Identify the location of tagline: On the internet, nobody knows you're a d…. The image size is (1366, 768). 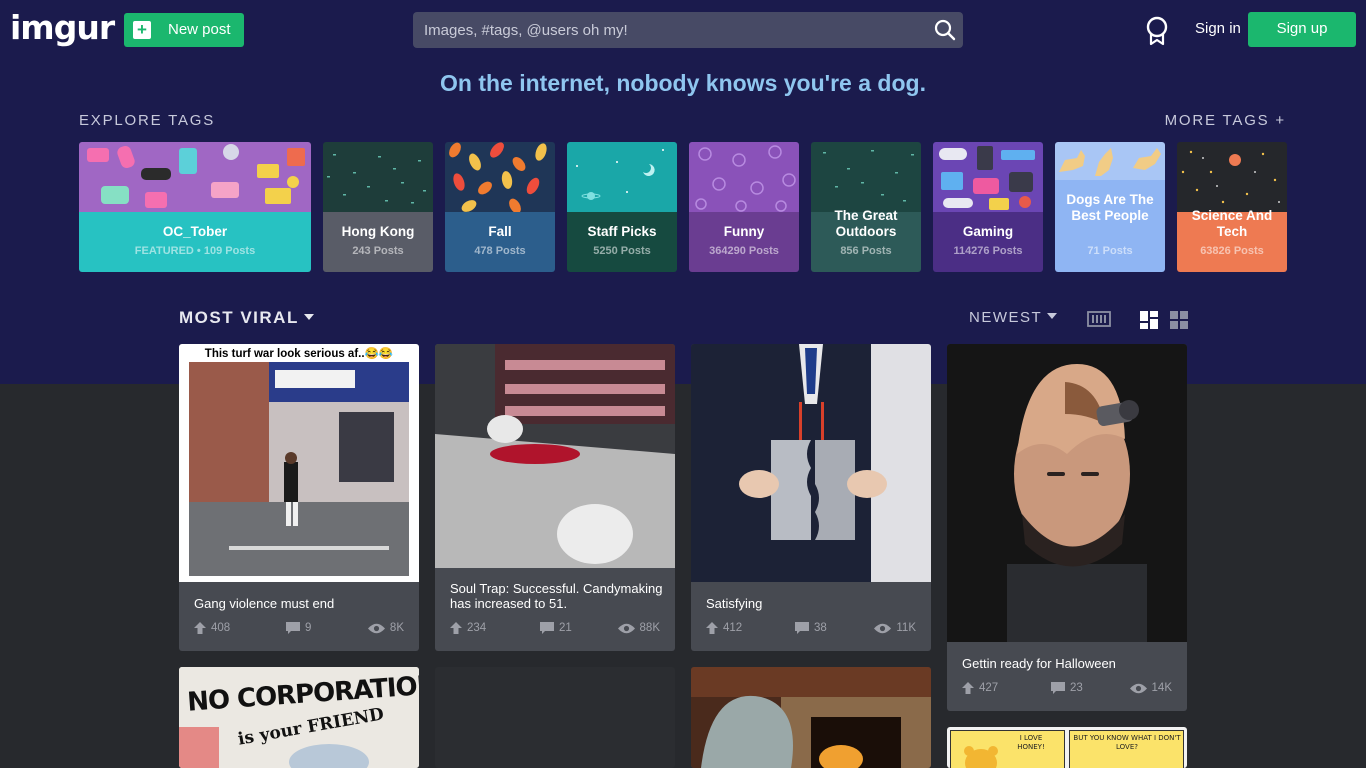
(683, 83).